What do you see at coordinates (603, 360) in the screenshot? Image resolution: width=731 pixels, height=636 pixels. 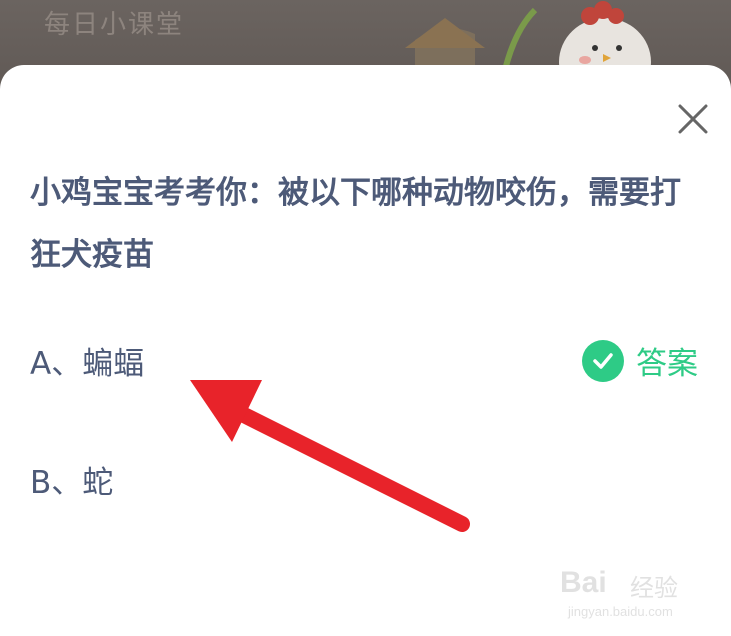 I see `check-icon` at bounding box center [603, 360].